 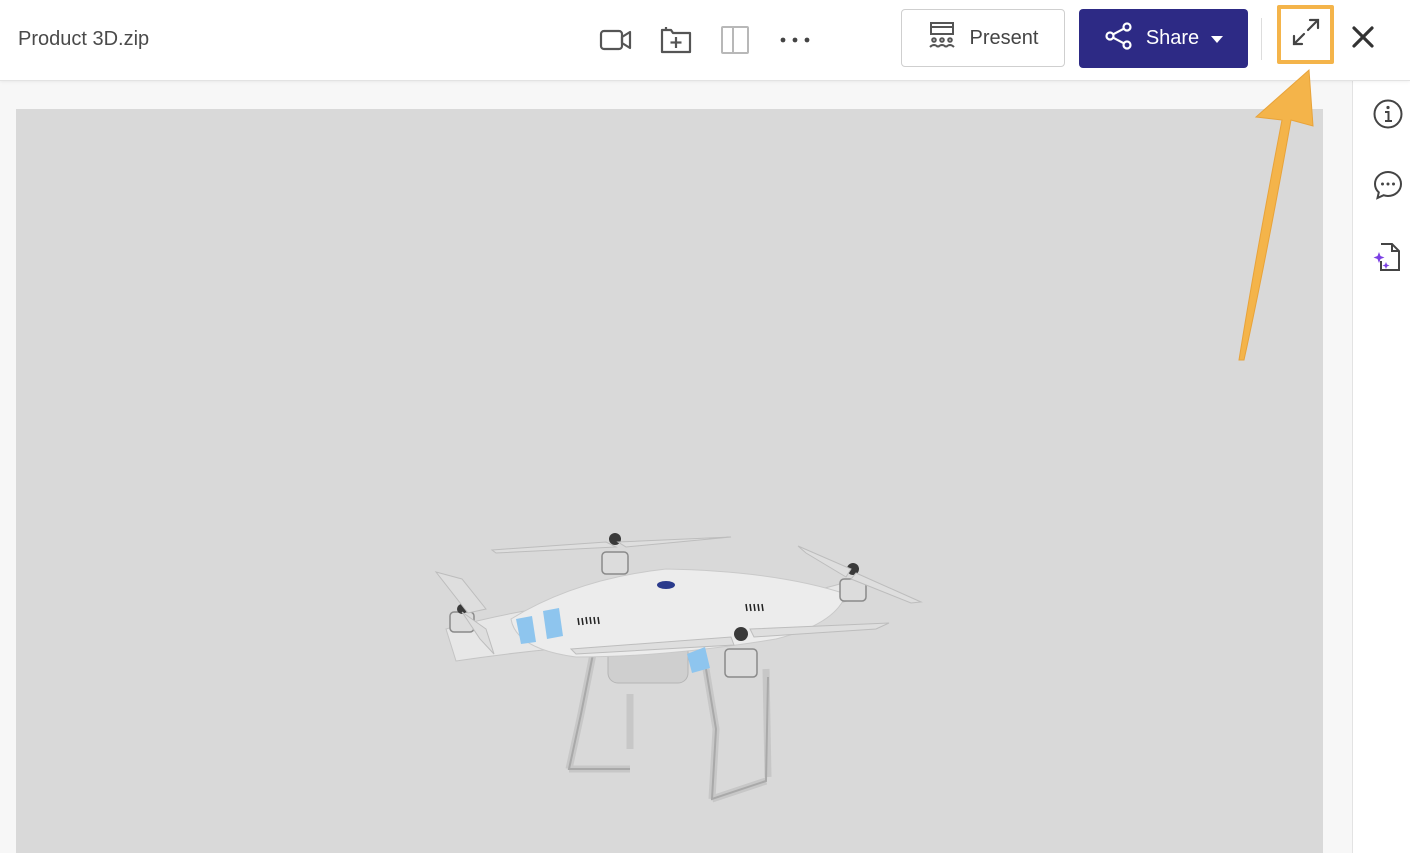 I want to click on split-panel-icon, so click(x=735, y=40).